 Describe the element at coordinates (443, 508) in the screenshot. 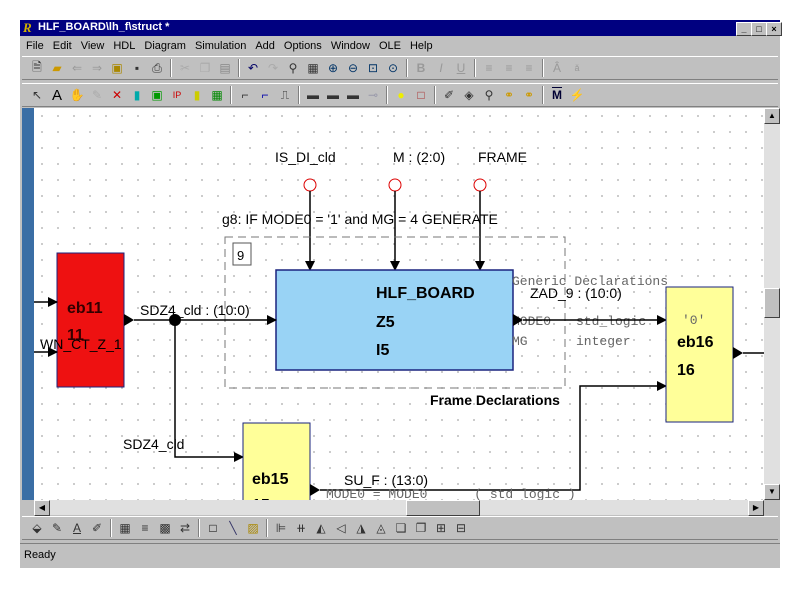

I see `horizontal-scroll-thumb` at that location.